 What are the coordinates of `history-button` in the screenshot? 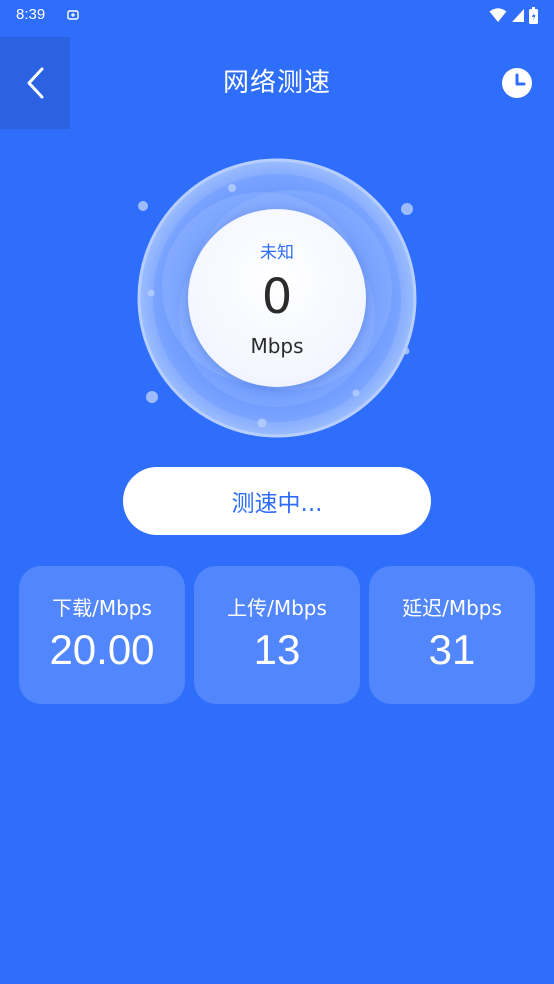 It's located at (517, 83).